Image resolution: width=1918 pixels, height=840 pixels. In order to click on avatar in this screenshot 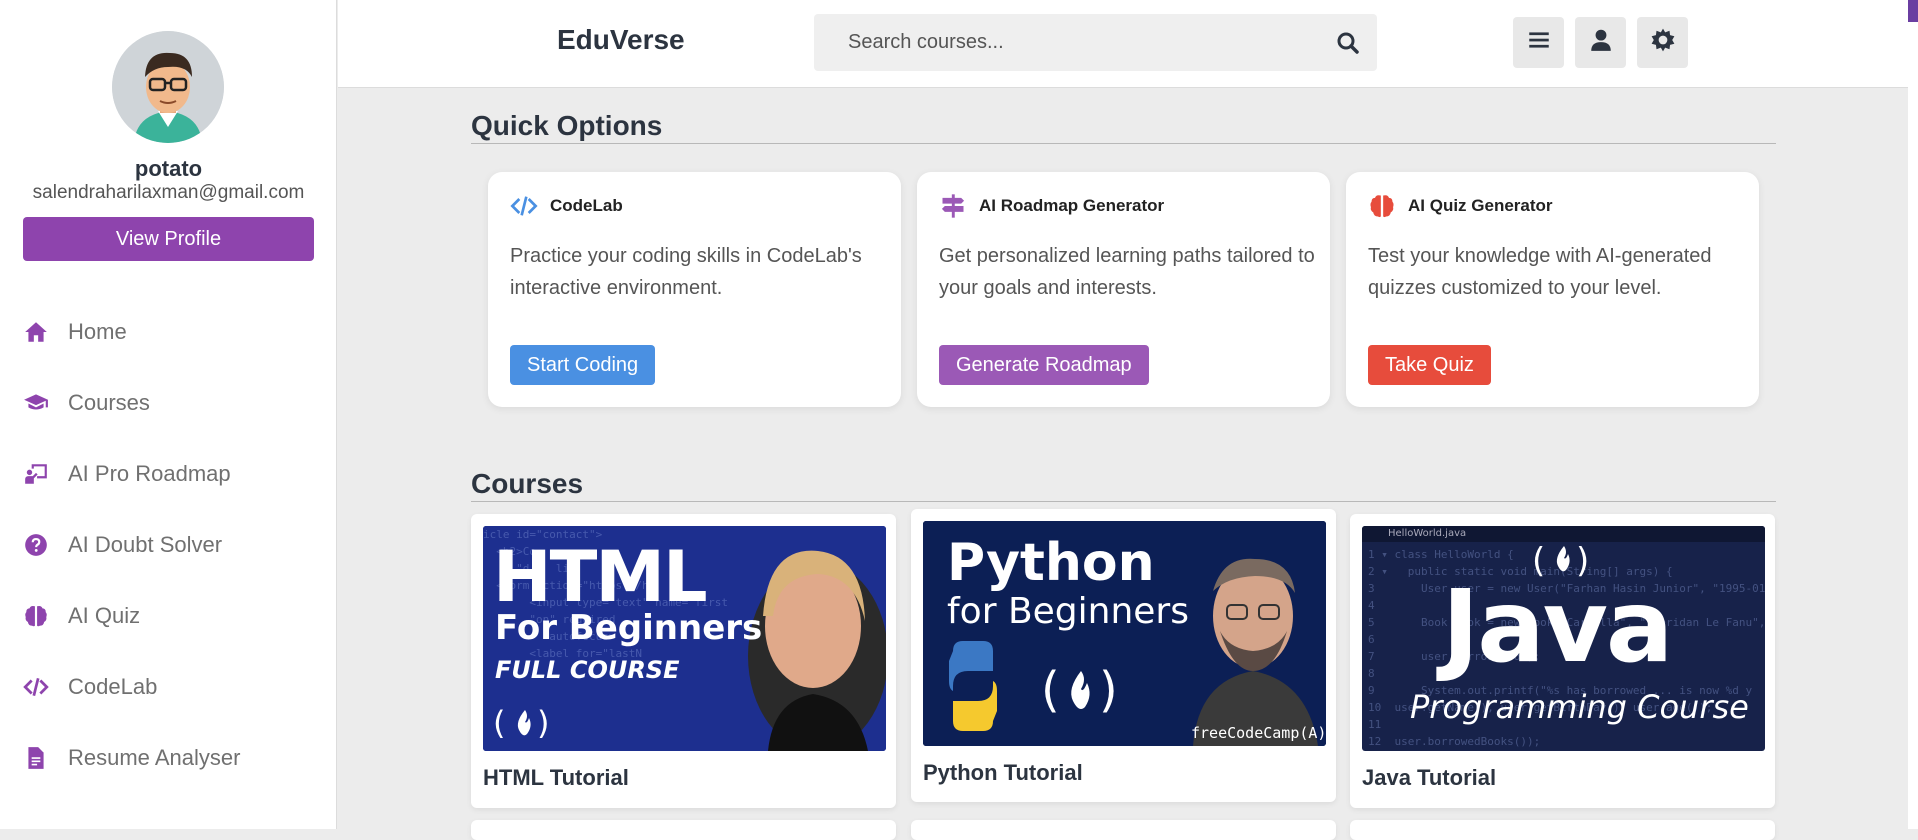, I will do `click(168, 87)`.